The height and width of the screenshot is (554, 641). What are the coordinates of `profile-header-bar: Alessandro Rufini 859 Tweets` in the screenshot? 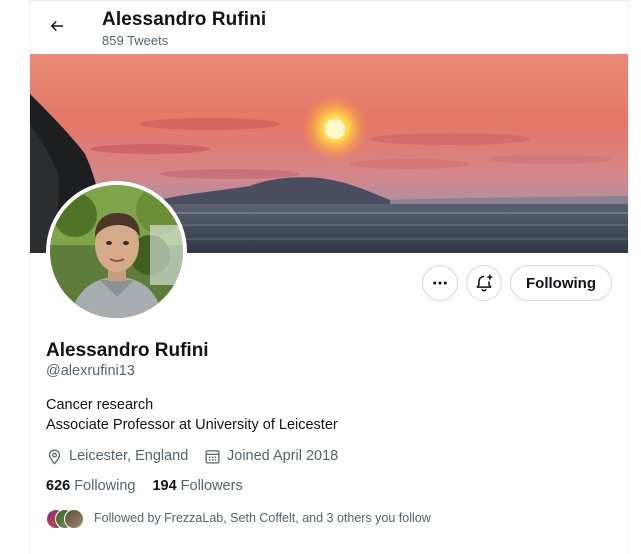 It's located at (329, 27).